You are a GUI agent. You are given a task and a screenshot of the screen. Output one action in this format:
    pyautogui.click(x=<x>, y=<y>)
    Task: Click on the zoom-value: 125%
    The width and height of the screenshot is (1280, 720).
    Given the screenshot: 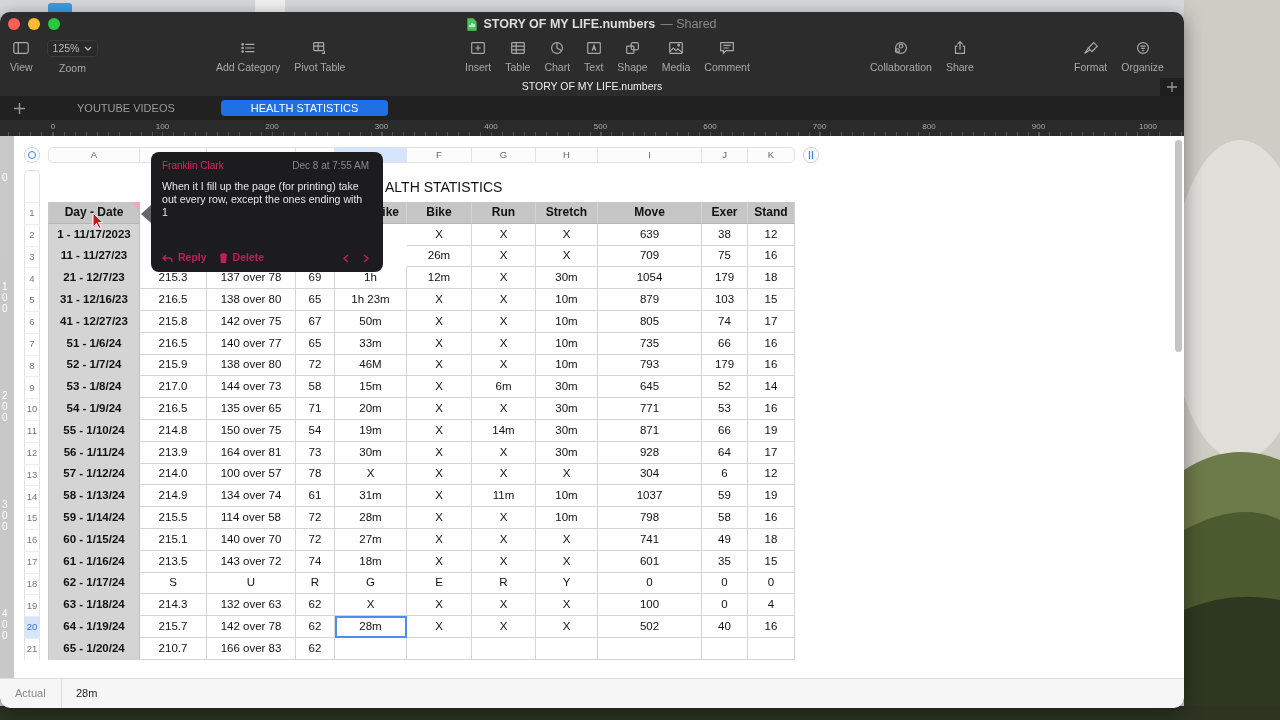 What is the action you would take?
    pyautogui.click(x=66, y=48)
    